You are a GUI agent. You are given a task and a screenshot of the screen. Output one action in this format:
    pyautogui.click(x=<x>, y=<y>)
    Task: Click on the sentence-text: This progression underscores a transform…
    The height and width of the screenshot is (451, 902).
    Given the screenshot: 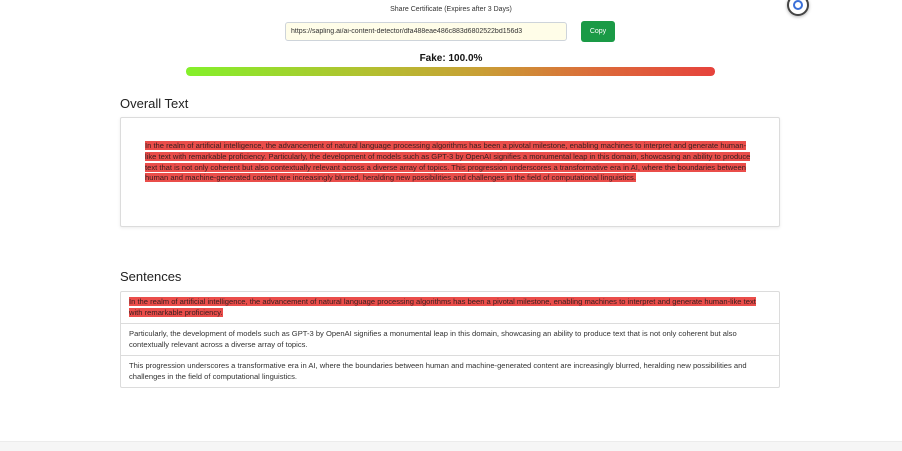 What is the action you would take?
    pyautogui.click(x=438, y=371)
    